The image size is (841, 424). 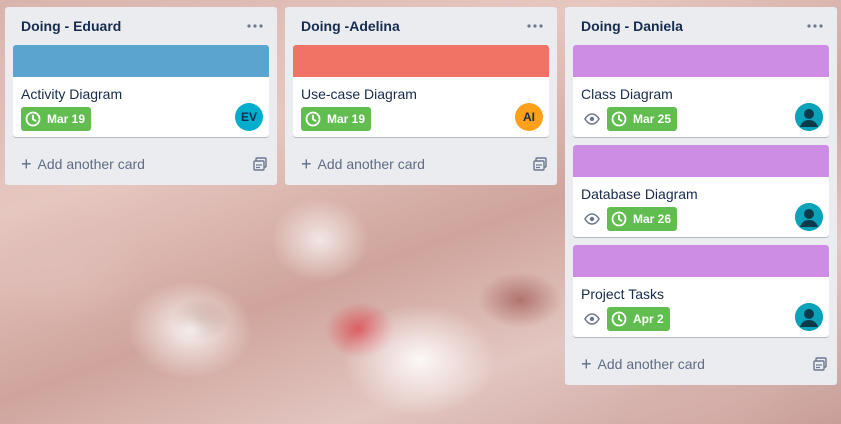 I want to click on list-title: Doing - Eduard, so click(x=71, y=26).